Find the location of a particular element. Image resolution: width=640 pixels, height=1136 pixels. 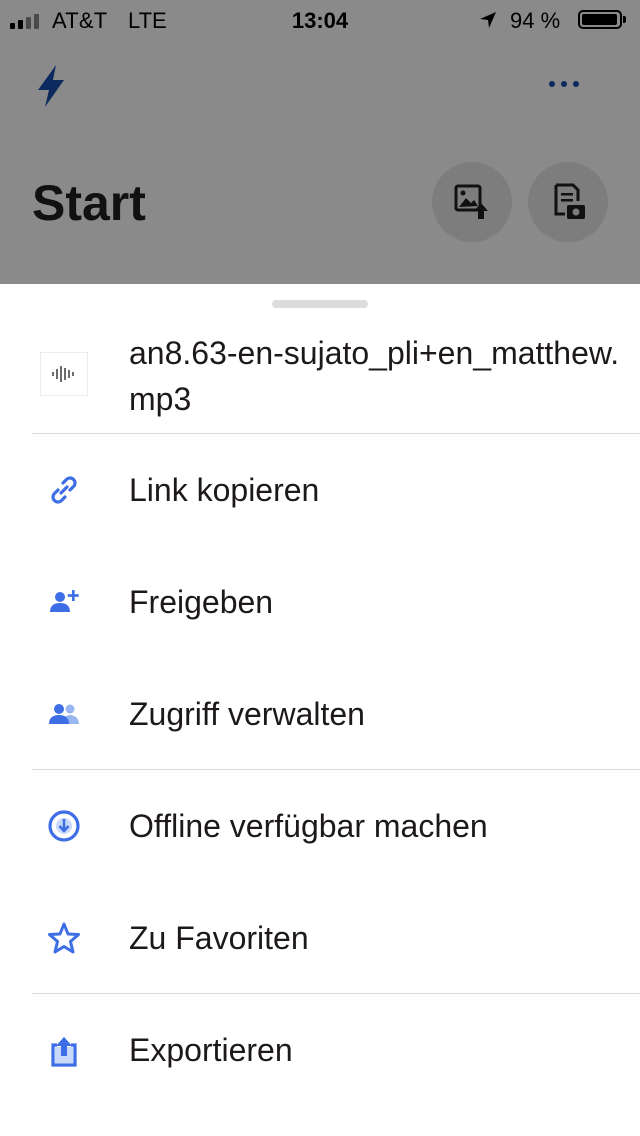

make-offline-item: Offline verfügbar machen is located at coordinates (320, 826).